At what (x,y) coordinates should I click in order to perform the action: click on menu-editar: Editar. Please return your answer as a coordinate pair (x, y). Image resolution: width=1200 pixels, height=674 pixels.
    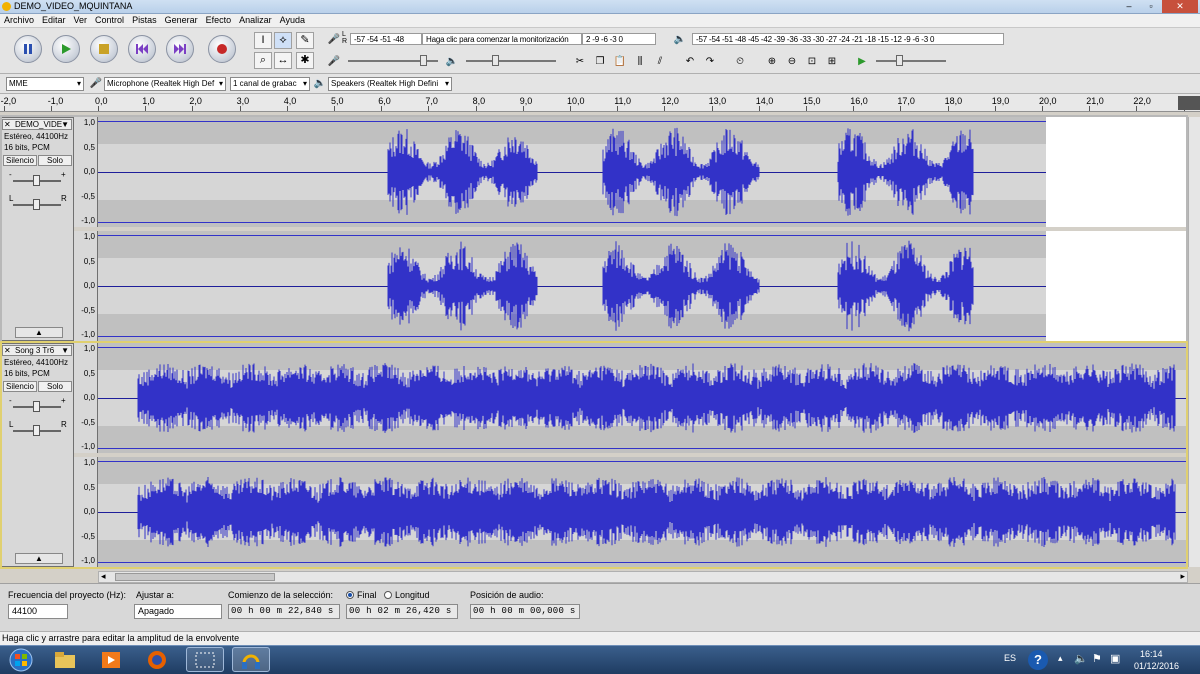
    Looking at the image, I should click on (54, 19).